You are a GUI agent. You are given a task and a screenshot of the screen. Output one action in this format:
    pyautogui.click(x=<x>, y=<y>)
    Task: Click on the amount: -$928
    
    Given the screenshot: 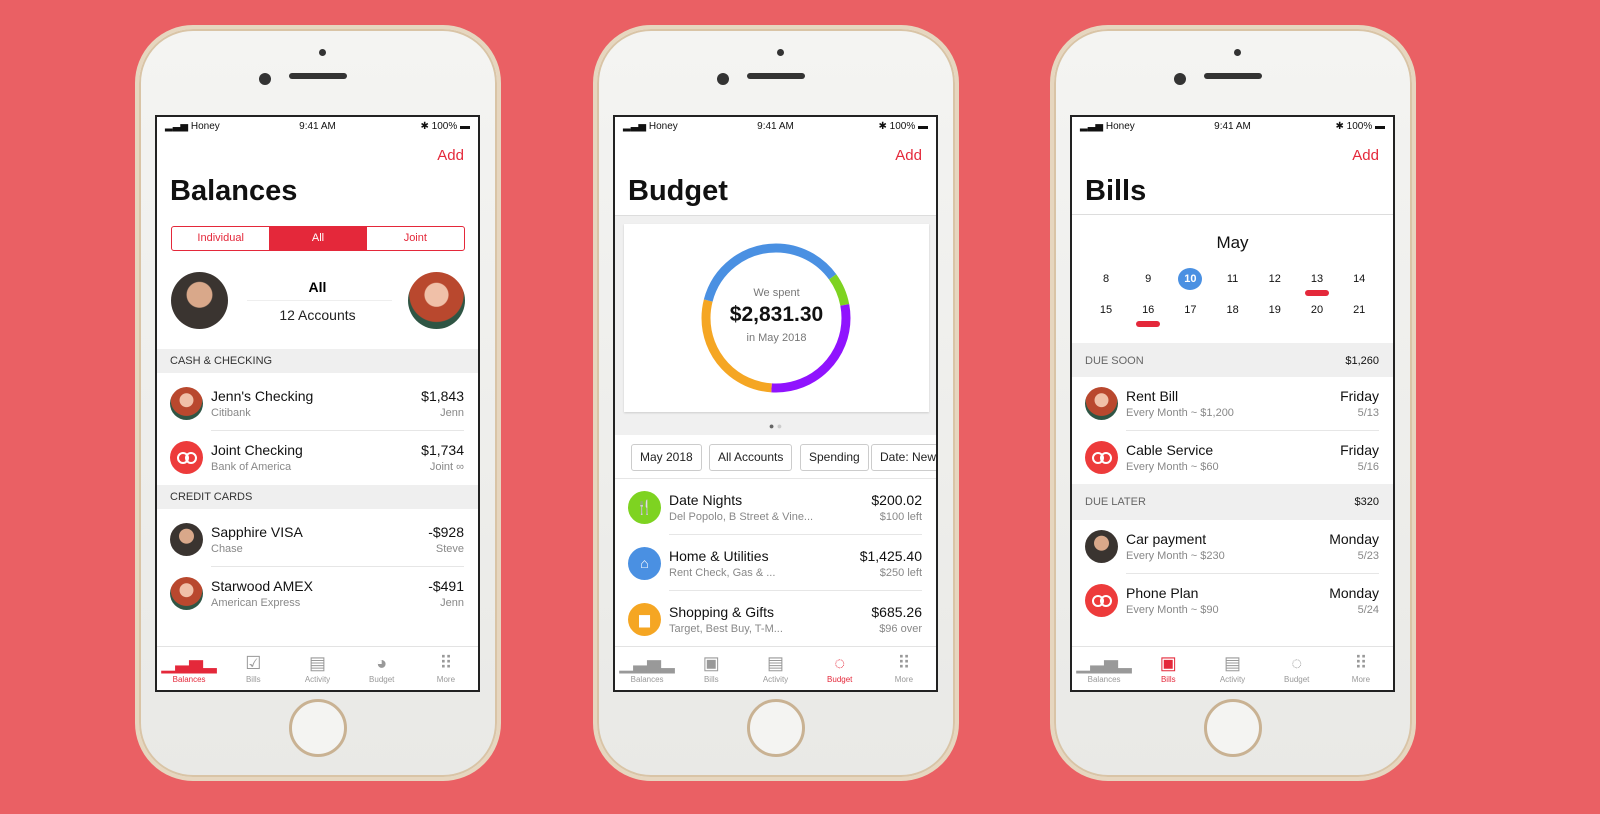 What is the action you would take?
    pyautogui.click(x=446, y=532)
    